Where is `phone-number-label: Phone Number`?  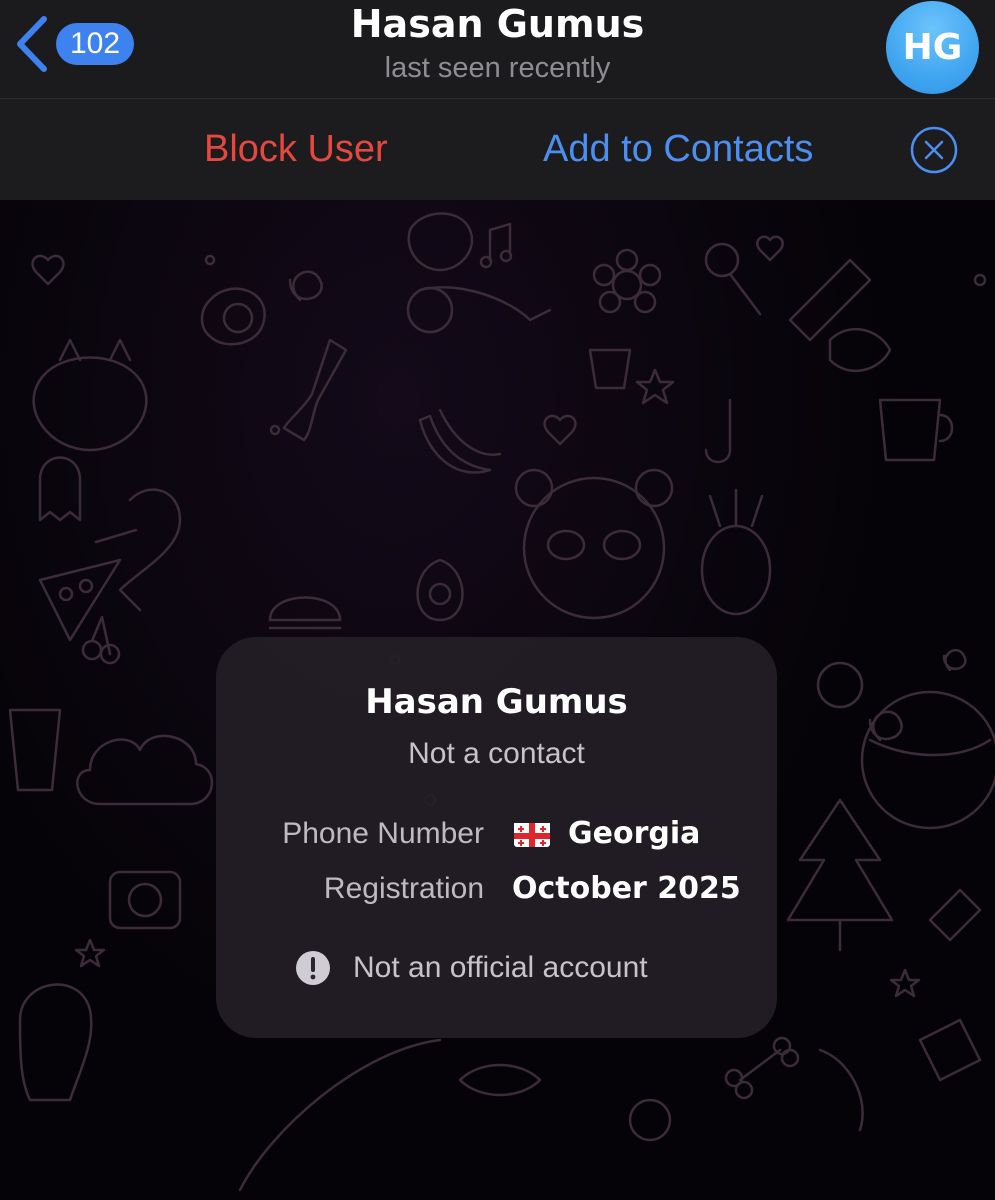
phone-number-label: Phone Number is located at coordinates (383, 833).